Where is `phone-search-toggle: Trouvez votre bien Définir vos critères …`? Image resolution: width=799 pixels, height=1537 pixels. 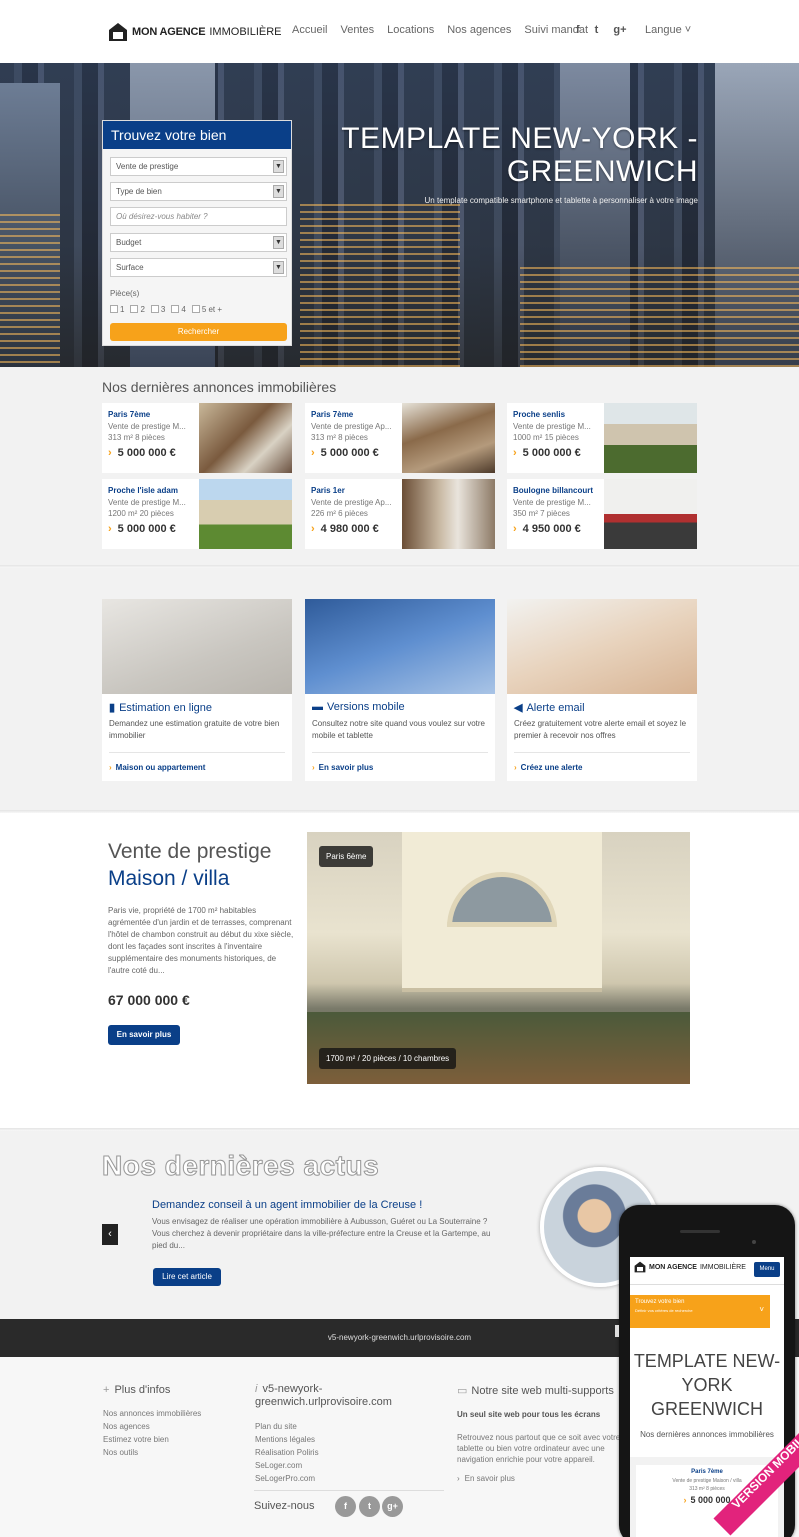 phone-search-toggle: Trouvez votre bien Définir vos critères … is located at coordinates (700, 1311).